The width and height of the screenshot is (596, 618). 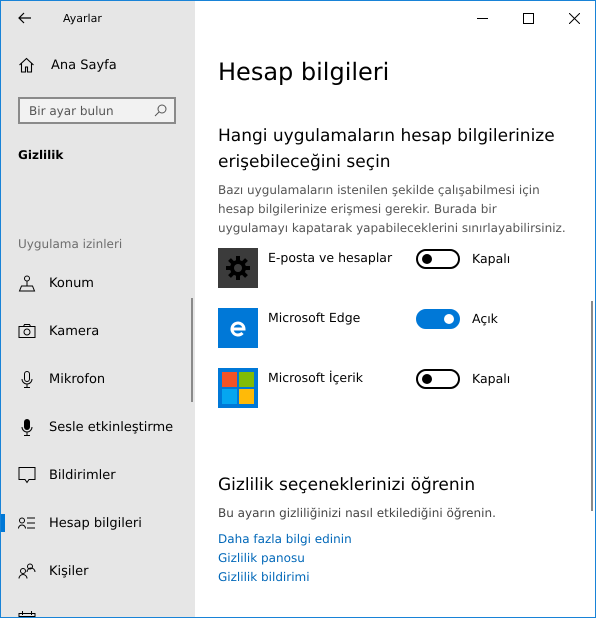 What do you see at coordinates (285, 539) in the screenshot?
I see `privacy-link: Daha fazla bilgi edinin` at bounding box center [285, 539].